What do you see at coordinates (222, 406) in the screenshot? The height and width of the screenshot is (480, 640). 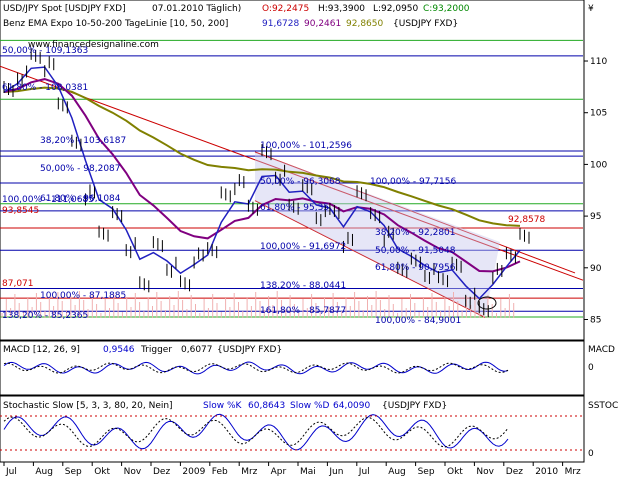 I see `stoch-k-label: Slow %K` at bounding box center [222, 406].